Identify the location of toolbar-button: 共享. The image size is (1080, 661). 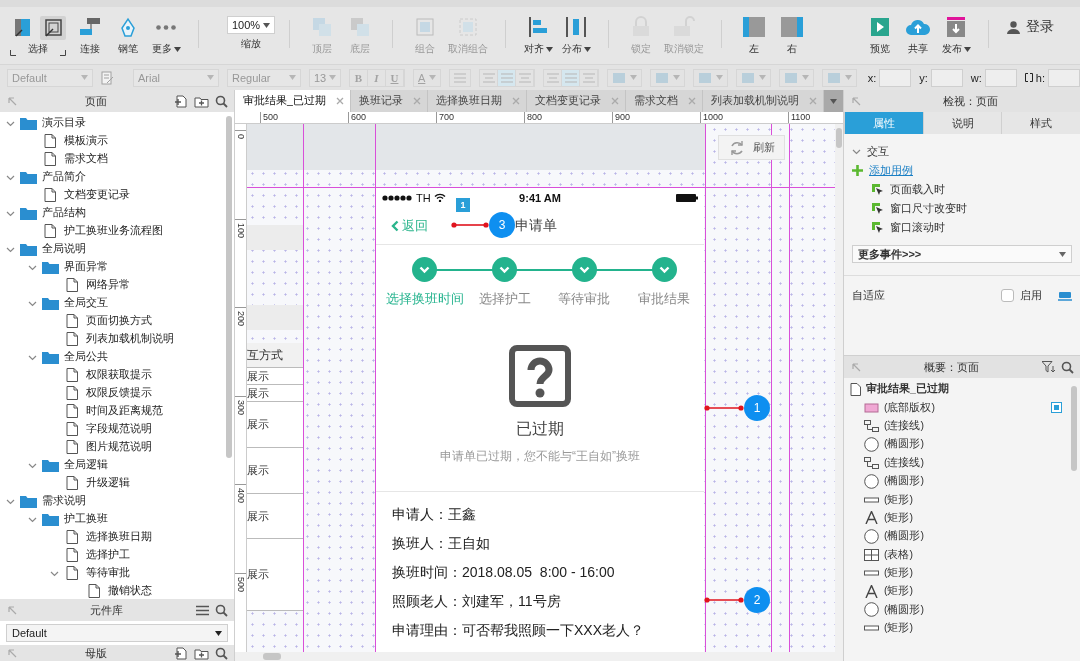
(918, 36).